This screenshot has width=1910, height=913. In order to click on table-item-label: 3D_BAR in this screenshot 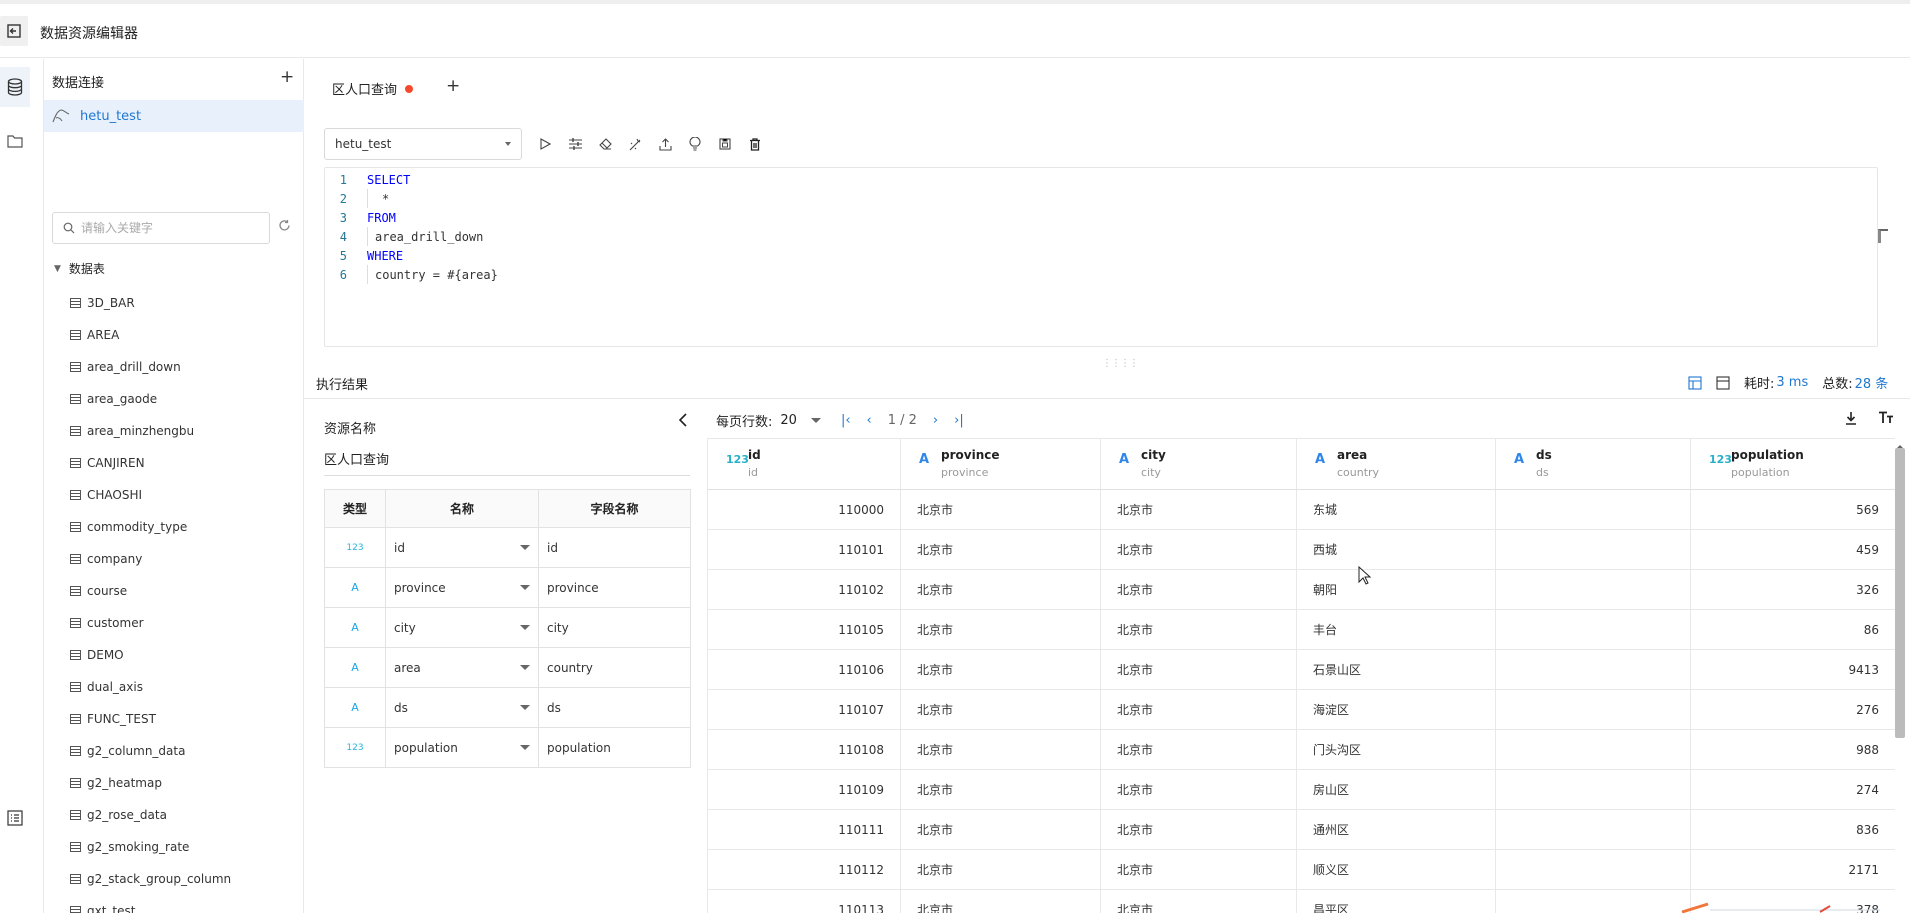, I will do `click(111, 303)`.